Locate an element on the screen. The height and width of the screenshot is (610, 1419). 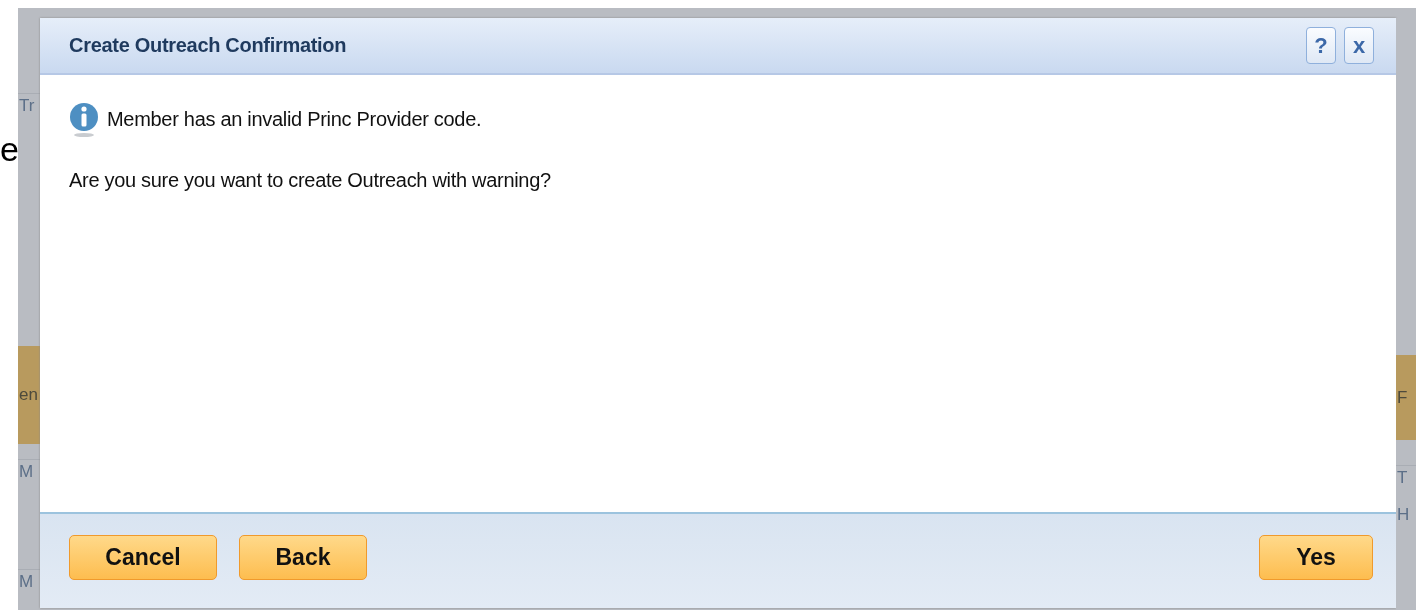
dialog-title: Create Outreach Confirmation is located at coordinates (208, 45).